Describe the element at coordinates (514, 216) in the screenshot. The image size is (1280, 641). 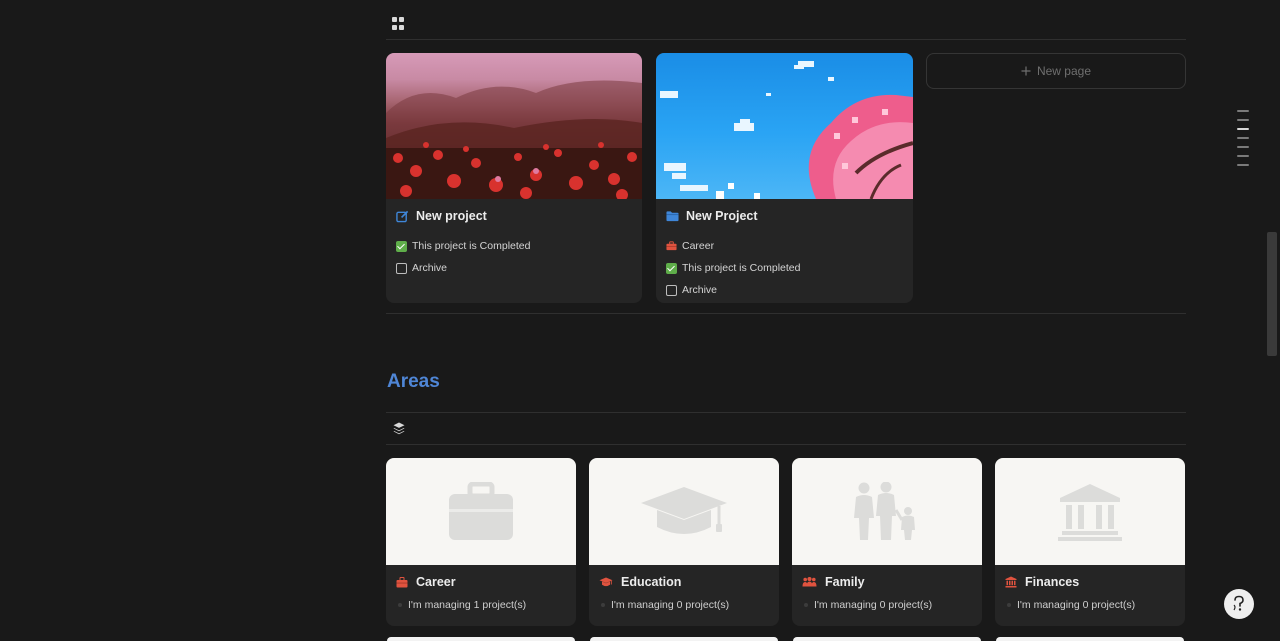
I see `card-title: New project` at that location.